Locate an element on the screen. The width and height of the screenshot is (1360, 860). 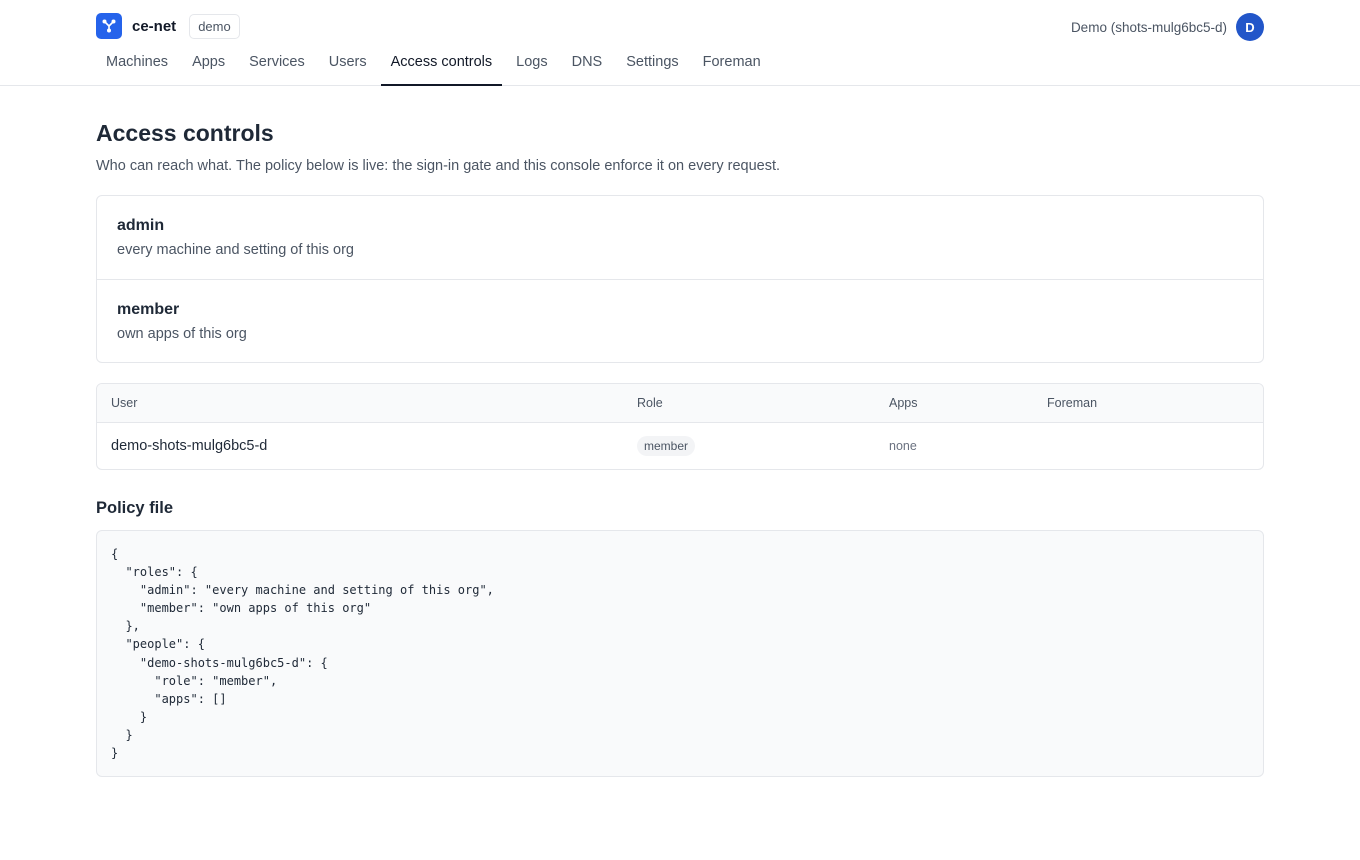
role-name: admin is located at coordinates (141, 225).